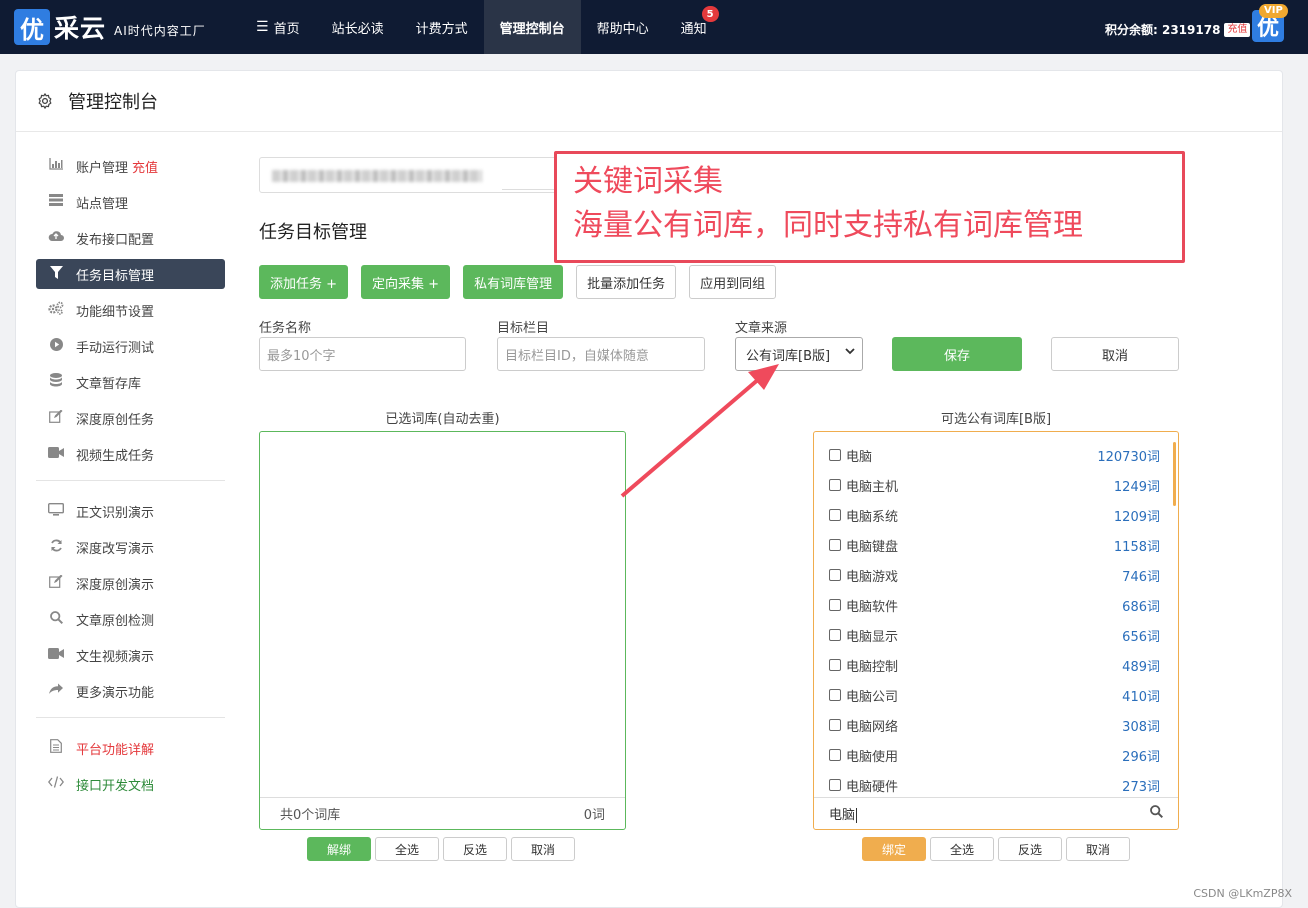 This screenshot has height=908, width=1308. Describe the element at coordinates (110, 27) in the screenshot. I see `site-logo: 优 采云 AI时代内容工厂` at that location.